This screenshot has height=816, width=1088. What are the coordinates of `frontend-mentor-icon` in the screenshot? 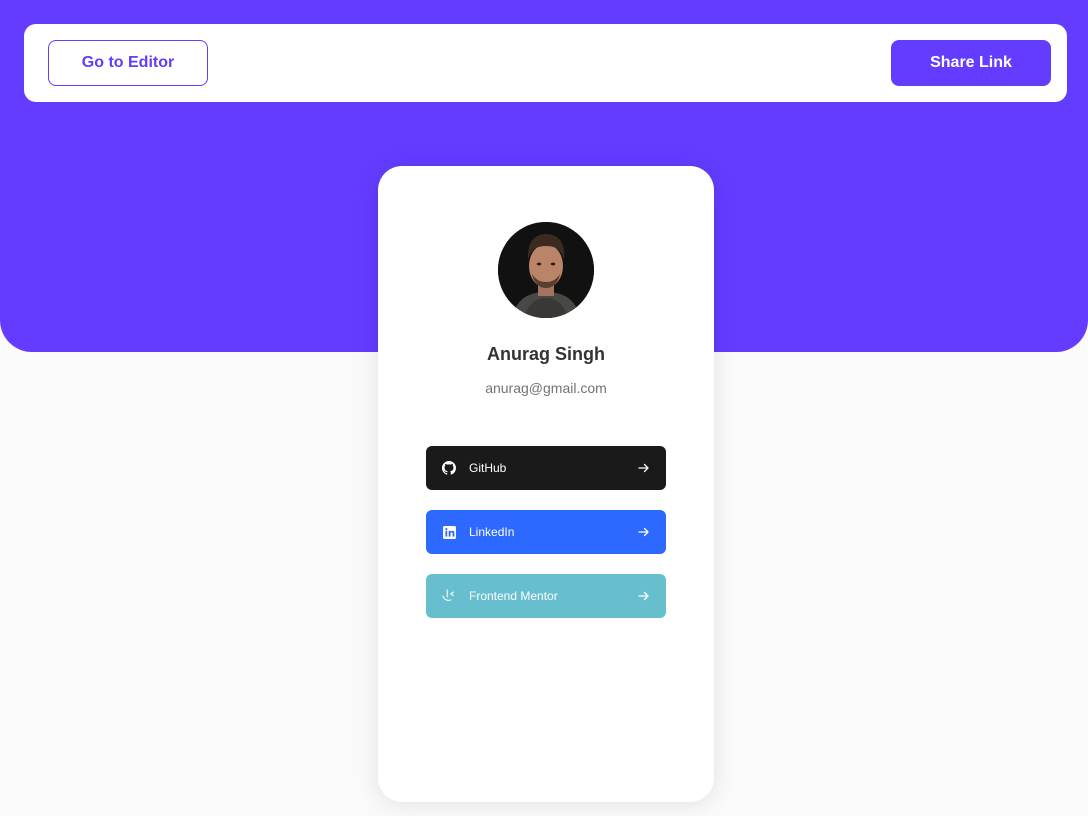 It's located at (449, 596).